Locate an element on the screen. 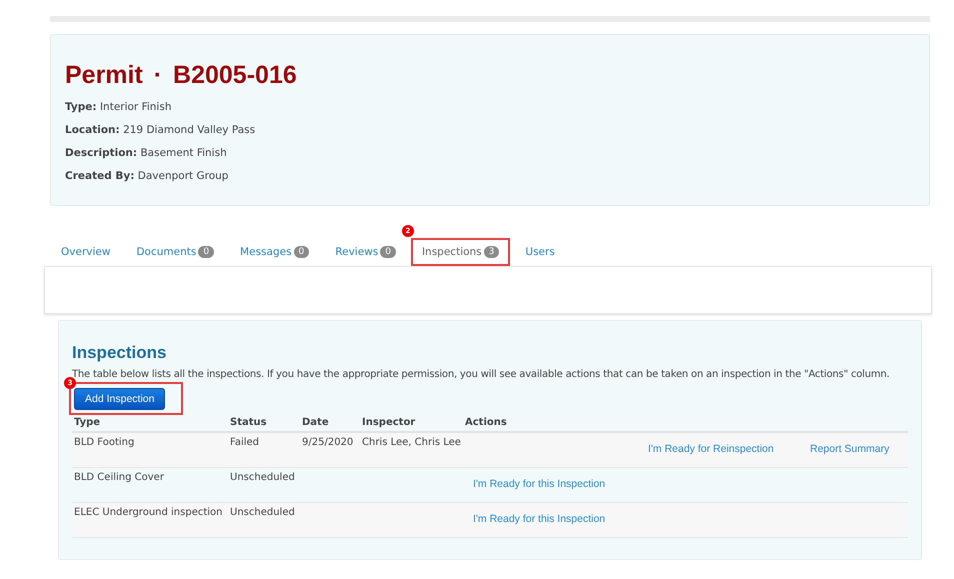 This screenshot has width=954, height=579. table-cell: ELEC Underground inspection is located at coordinates (148, 512).